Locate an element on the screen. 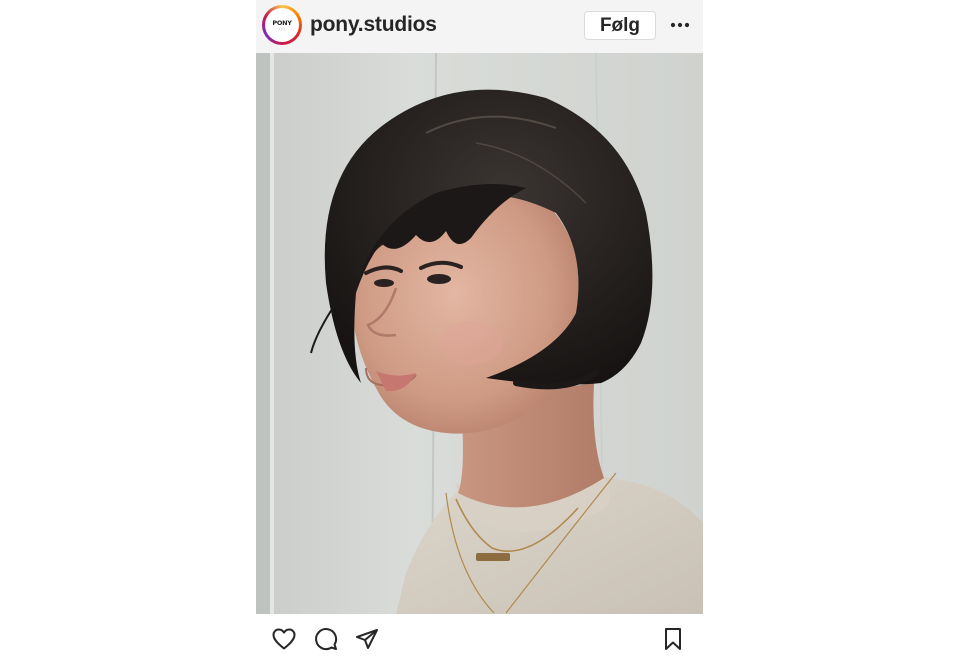 This screenshot has height=660, width=960. follow-button: Følg is located at coordinates (620, 25).